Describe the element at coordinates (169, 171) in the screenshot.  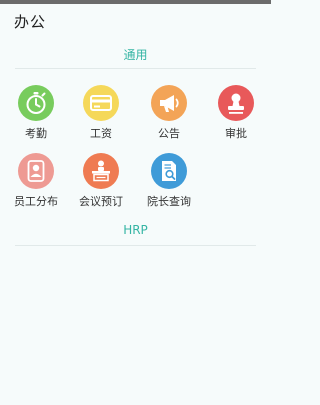
I see `document-search-icon` at that location.